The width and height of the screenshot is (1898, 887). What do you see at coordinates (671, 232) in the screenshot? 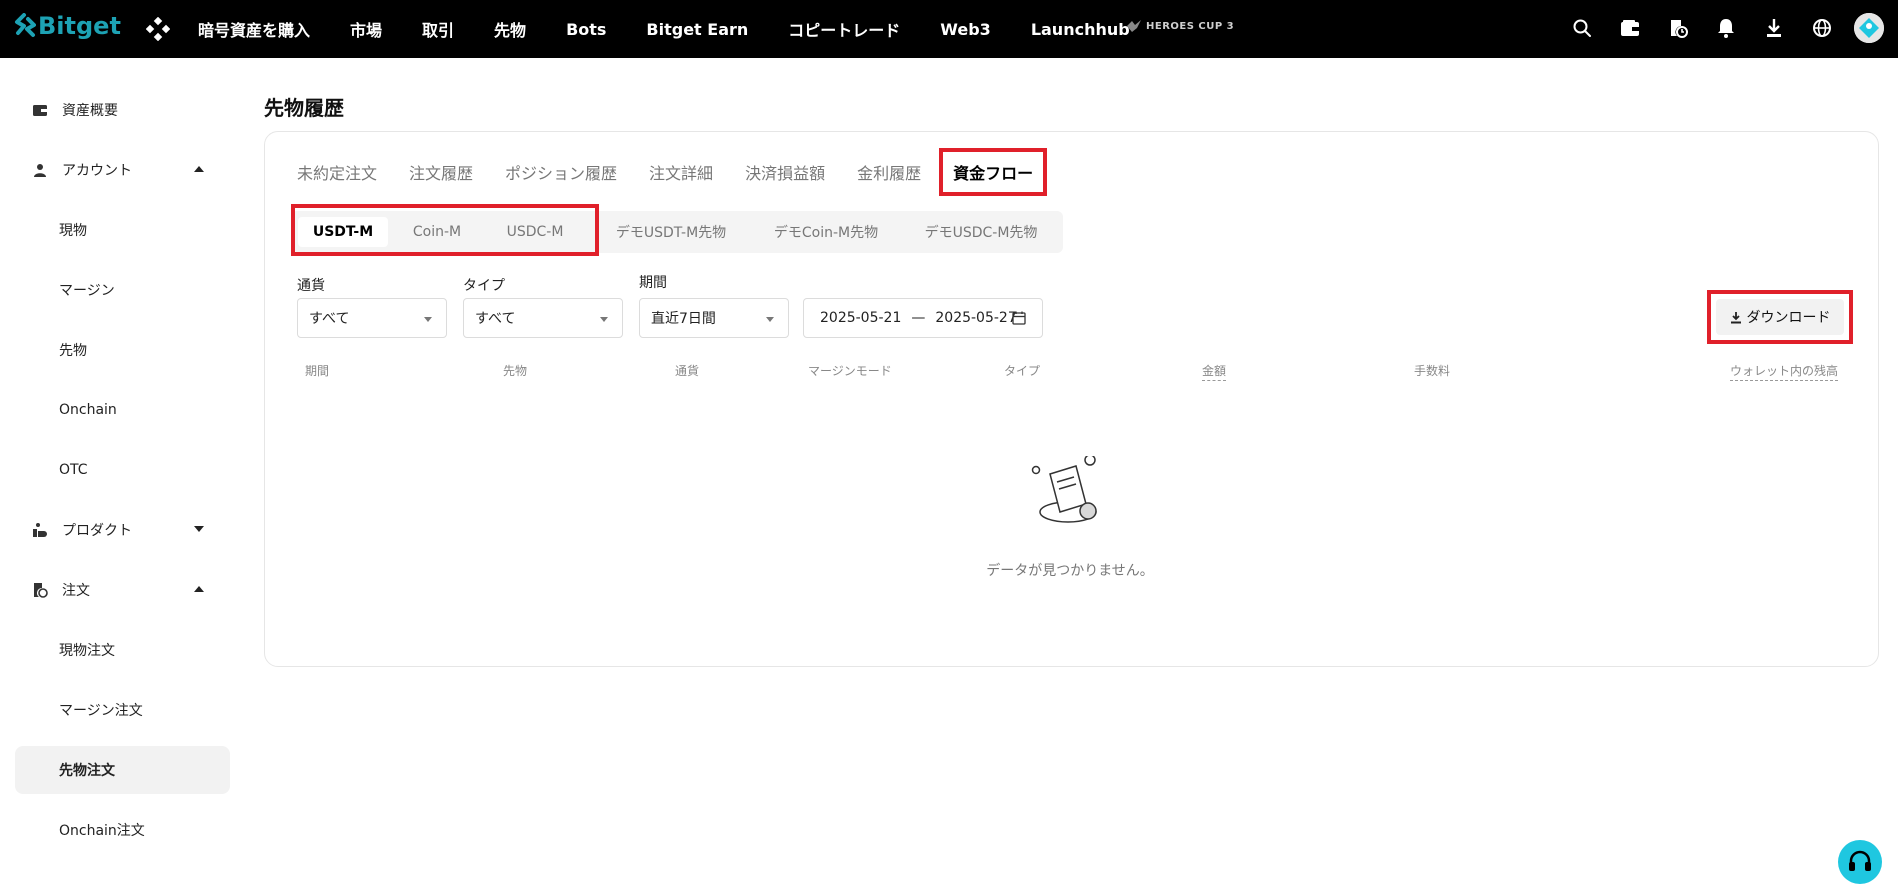
I see `segment-demo-usdt-m: デモUSDT-M先物` at bounding box center [671, 232].